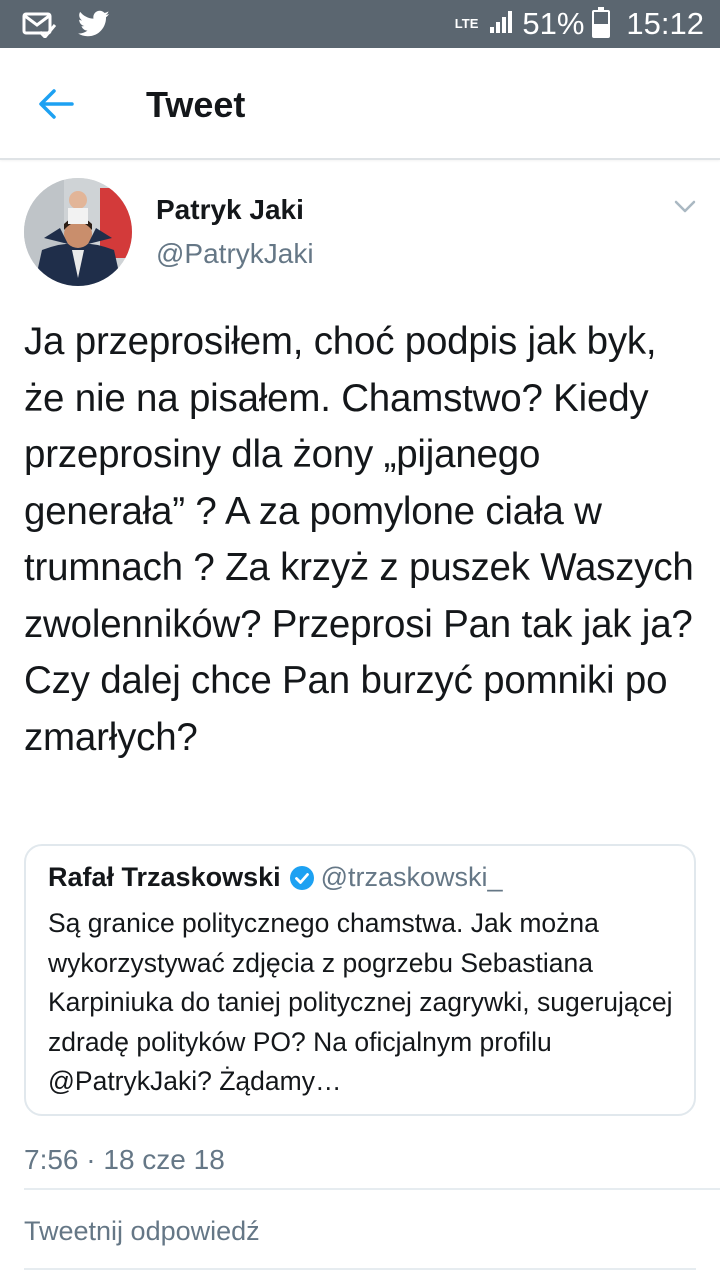 This screenshot has width=720, height=1280. Describe the element at coordinates (665, 23) in the screenshot. I see `clock: 15:12` at that location.